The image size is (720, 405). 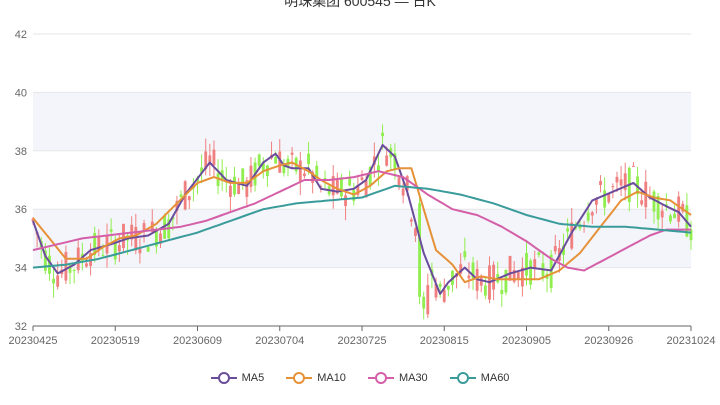 I want to click on legend-item-ma10: MA10, so click(x=316, y=378).